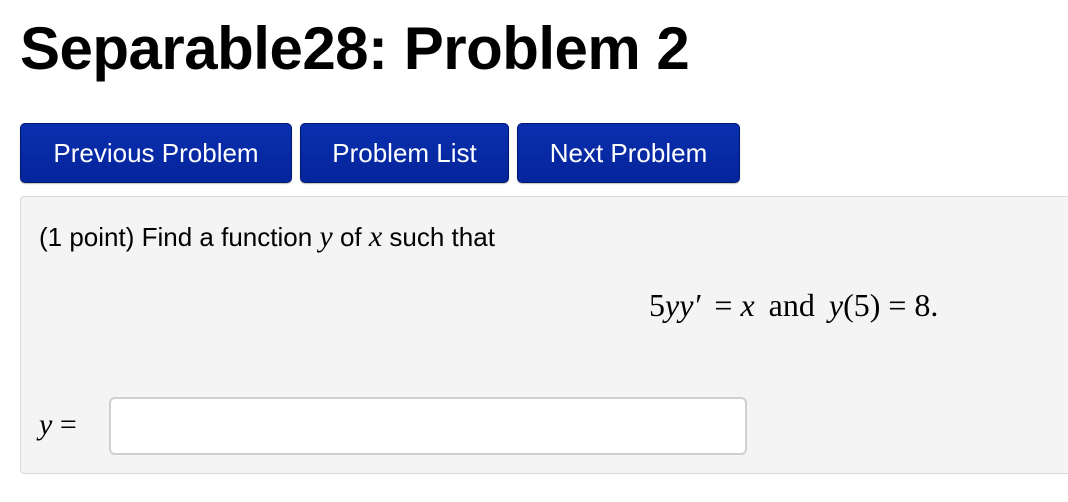 The image size is (1068, 502). What do you see at coordinates (46, 424) in the screenshot?
I see `answer-var: y` at bounding box center [46, 424].